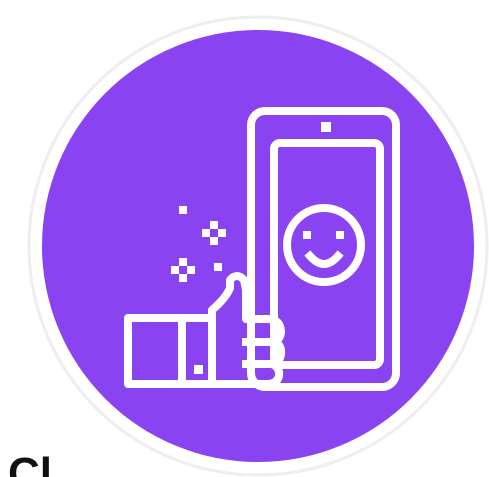 This screenshot has height=477, width=489. What do you see at coordinates (340, 235) in the screenshot?
I see `smiley-right-eye` at bounding box center [340, 235].